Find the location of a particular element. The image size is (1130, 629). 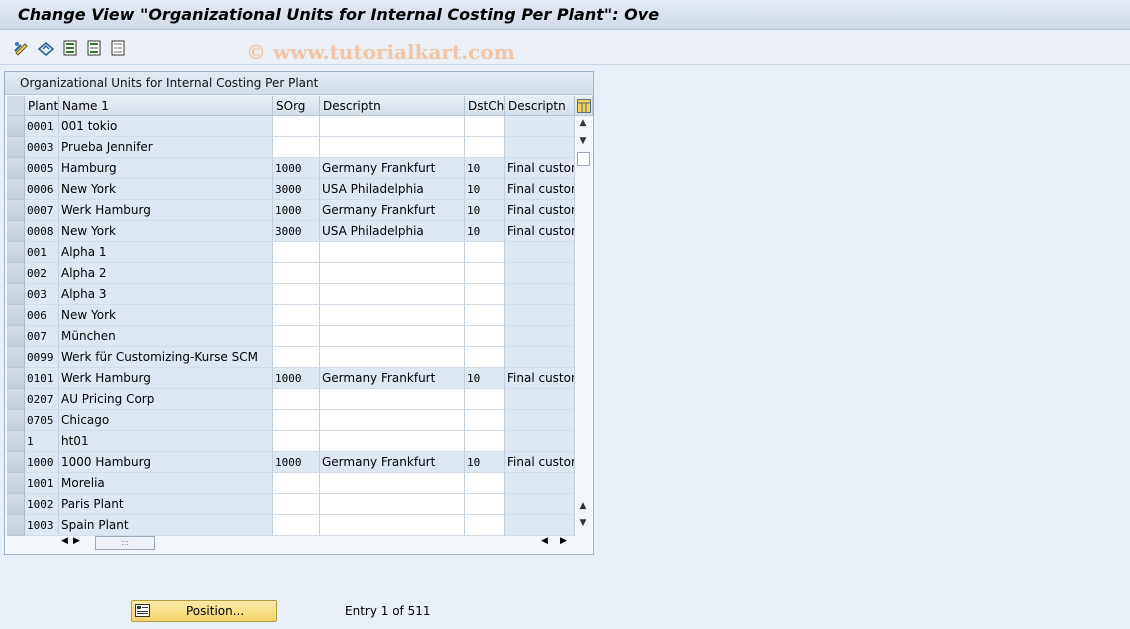

vertical-scrollbar: ▲ ▼ ▲ ▼ is located at coordinates (583, 325).